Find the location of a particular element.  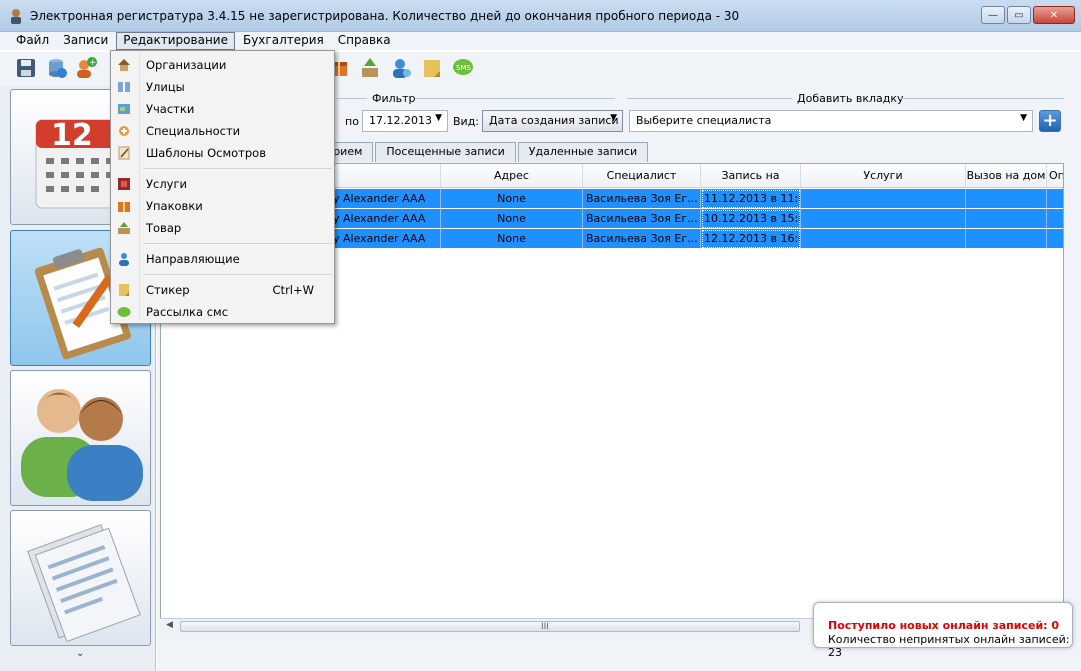

column-header-specialist: Специалист is located at coordinates (642, 176).